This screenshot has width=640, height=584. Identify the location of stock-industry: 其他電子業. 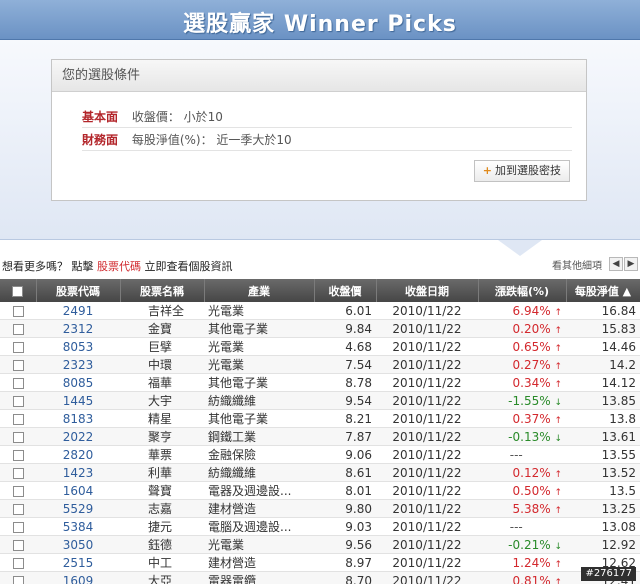
(259, 328).